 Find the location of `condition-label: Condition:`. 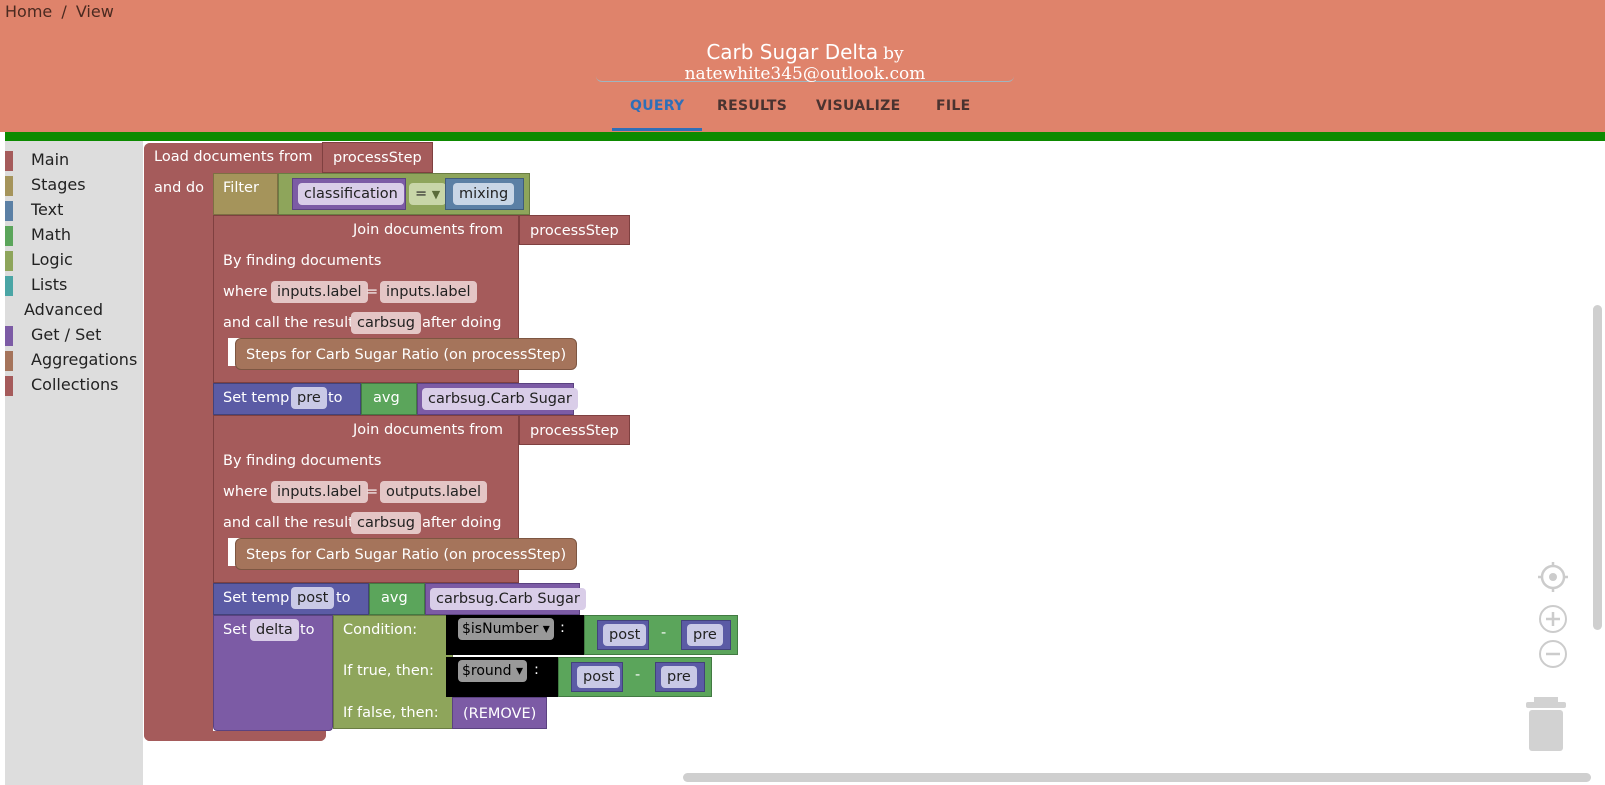

condition-label: Condition: is located at coordinates (380, 630).